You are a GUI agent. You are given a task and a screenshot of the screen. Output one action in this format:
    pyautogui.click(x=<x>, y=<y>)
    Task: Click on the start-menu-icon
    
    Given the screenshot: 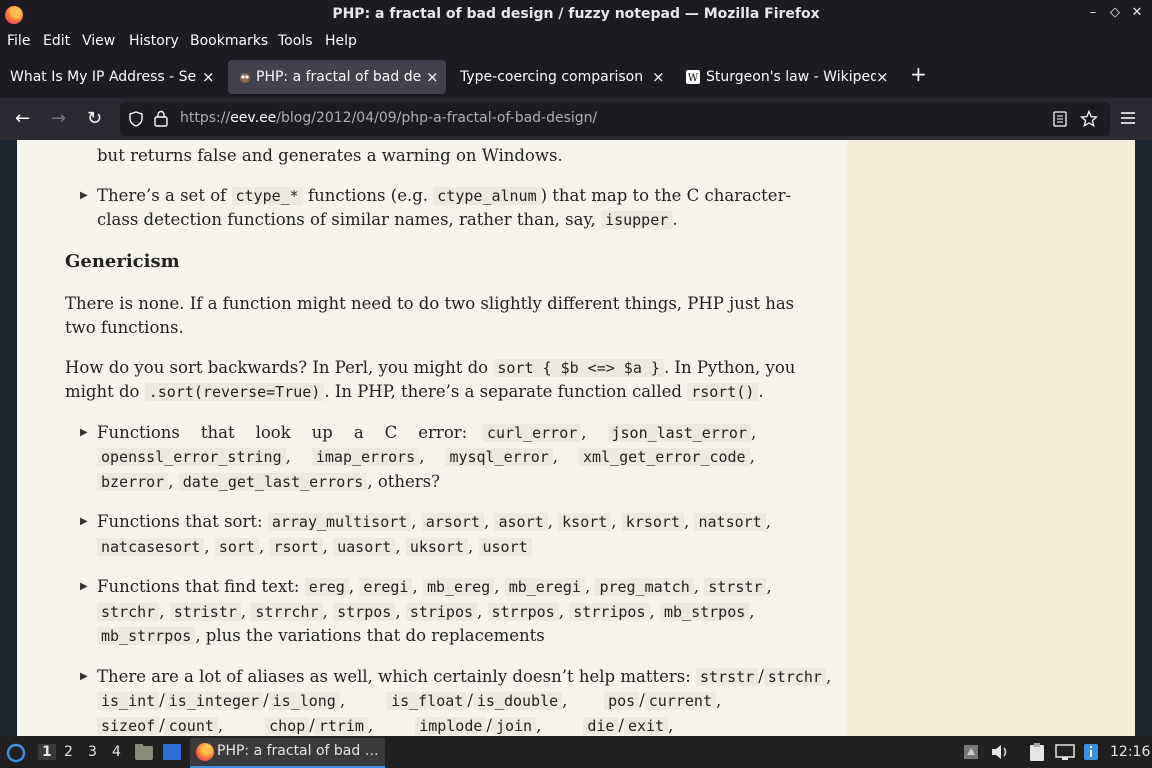 What is the action you would take?
    pyautogui.click(x=16, y=753)
    